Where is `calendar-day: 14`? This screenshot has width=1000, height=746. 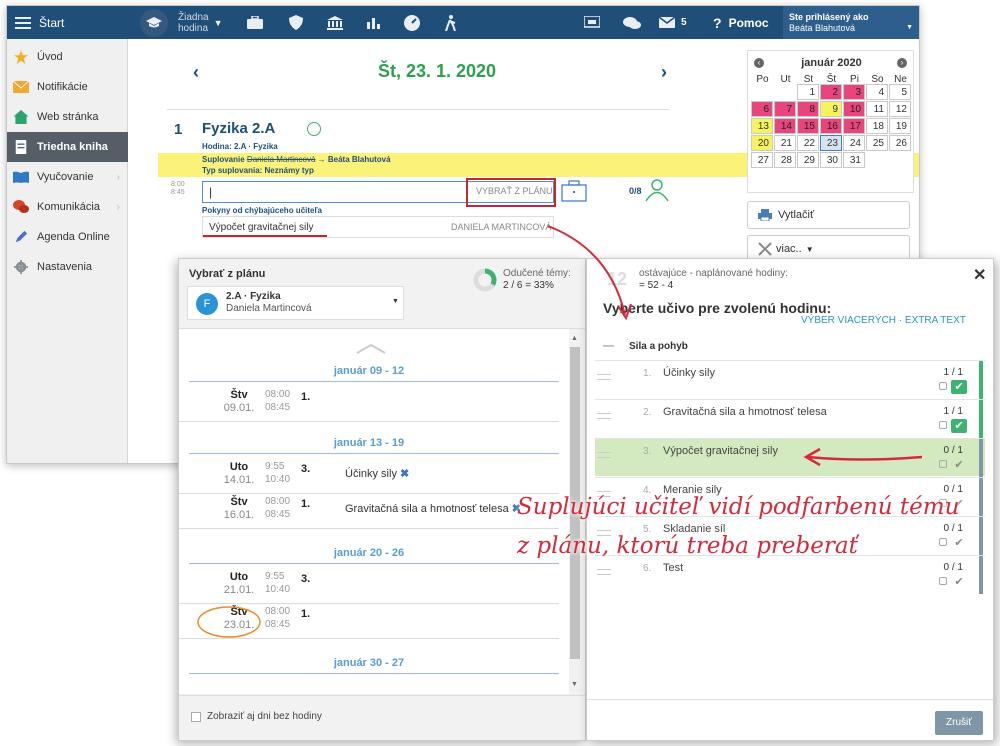 calendar-day: 14 is located at coordinates (785, 126).